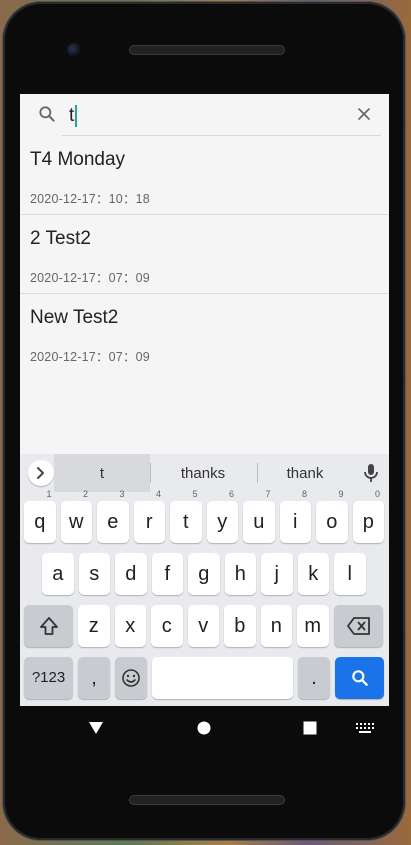 The width and height of the screenshot is (411, 845). Describe the element at coordinates (259, 522) in the screenshot. I see `key-label: u` at that location.